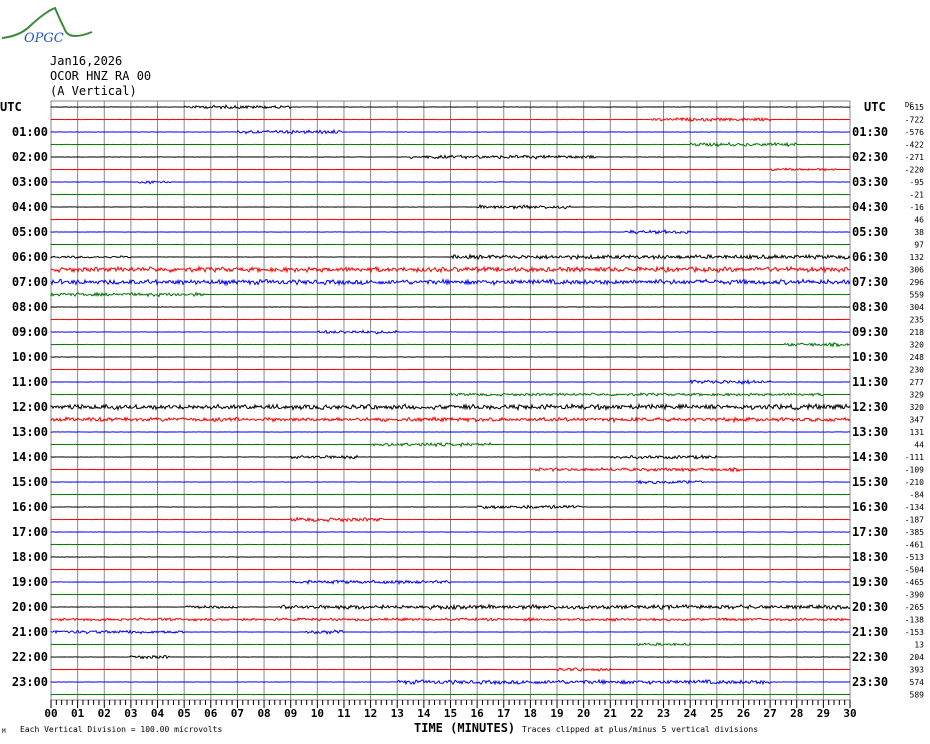 The height and width of the screenshot is (744, 930). What do you see at coordinates (78, 713) in the screenshot?
I see `x-tick-label: 01` at bounding box center [78, 713].